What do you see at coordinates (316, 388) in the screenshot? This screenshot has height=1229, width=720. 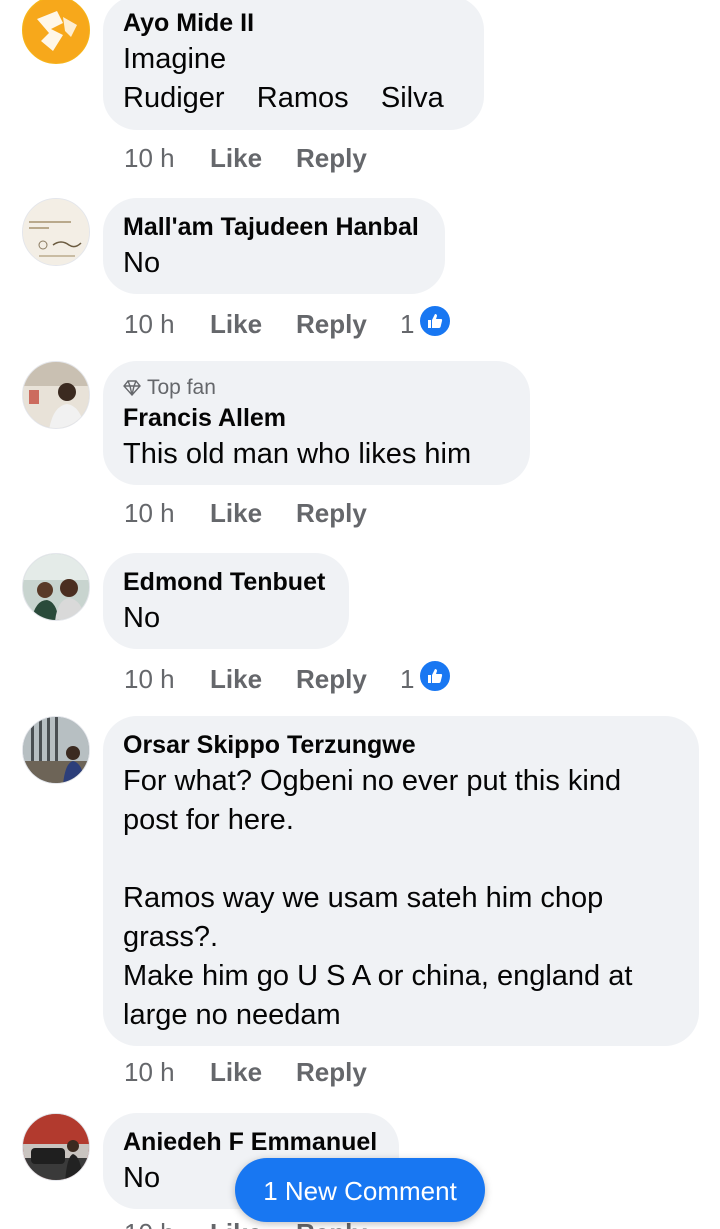 I see `top-fan-badge: Top fan` at bounding box center [316, 388].